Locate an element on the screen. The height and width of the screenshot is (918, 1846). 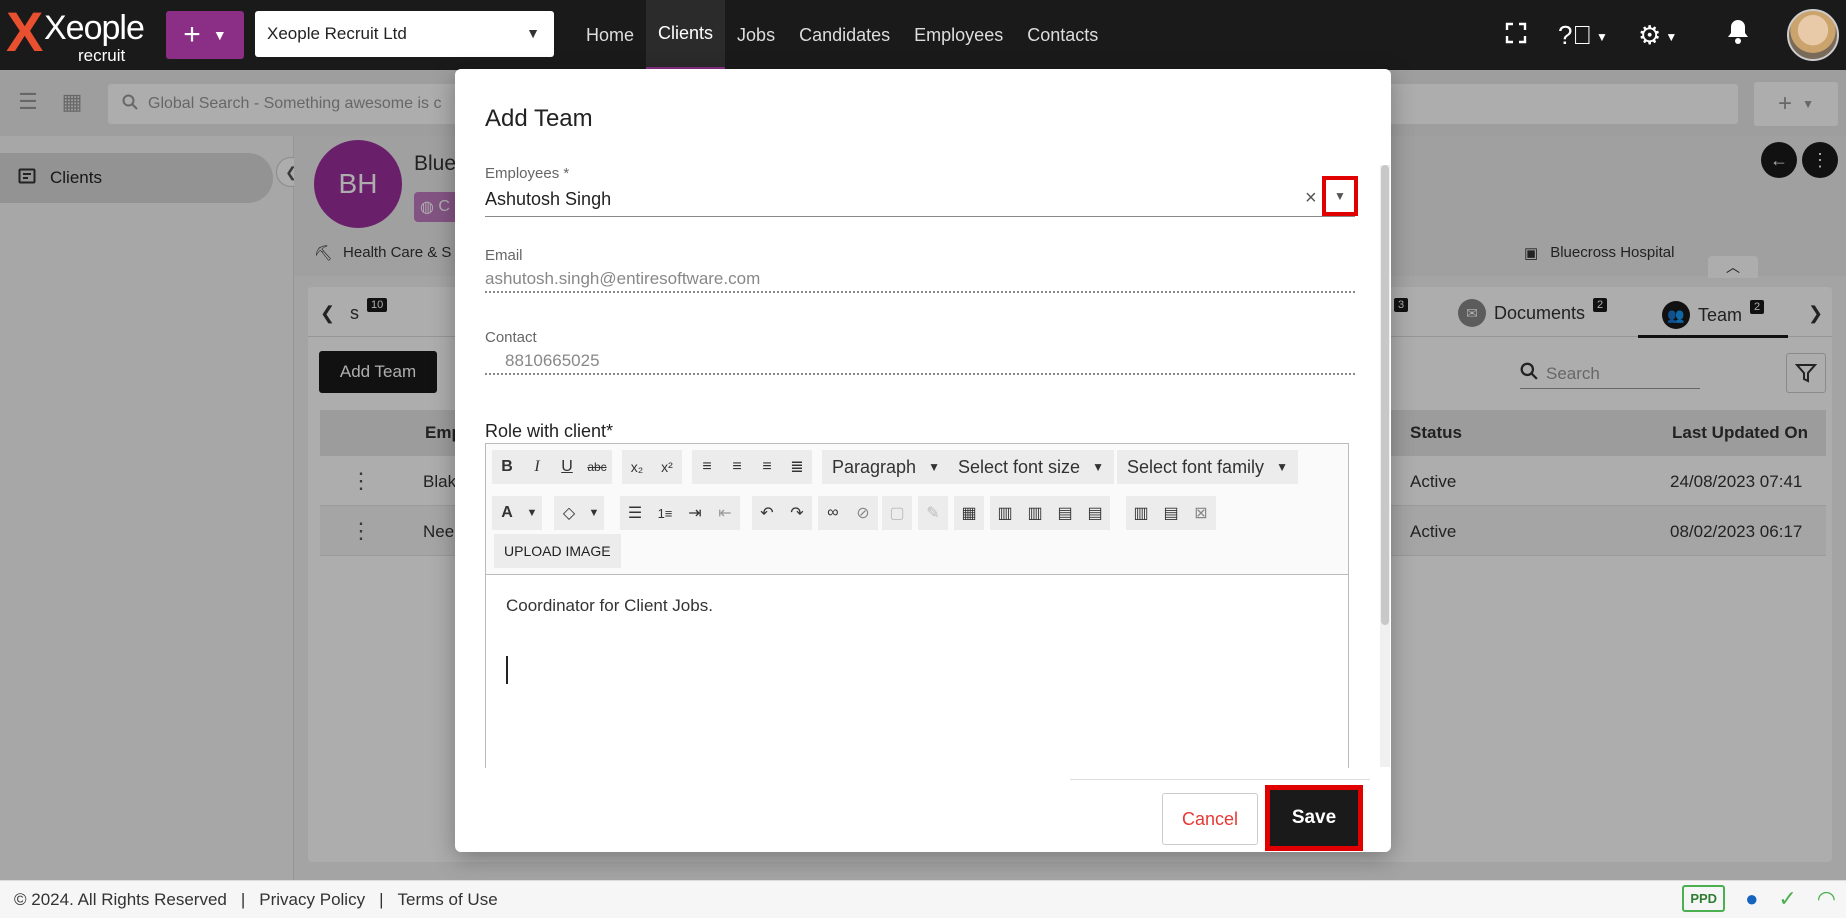
table-insert-group: ▦ is located at coordinates (969, 513).